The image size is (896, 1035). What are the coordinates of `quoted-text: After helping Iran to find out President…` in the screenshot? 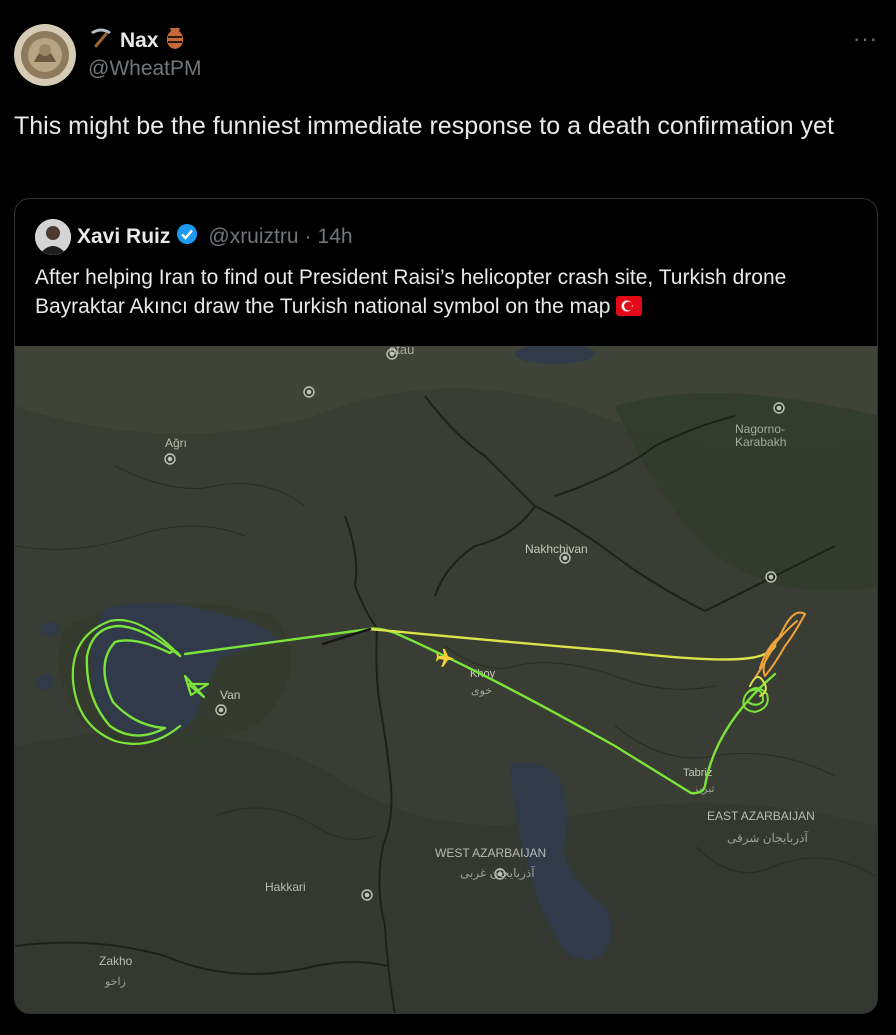 It's located at (411, 292).